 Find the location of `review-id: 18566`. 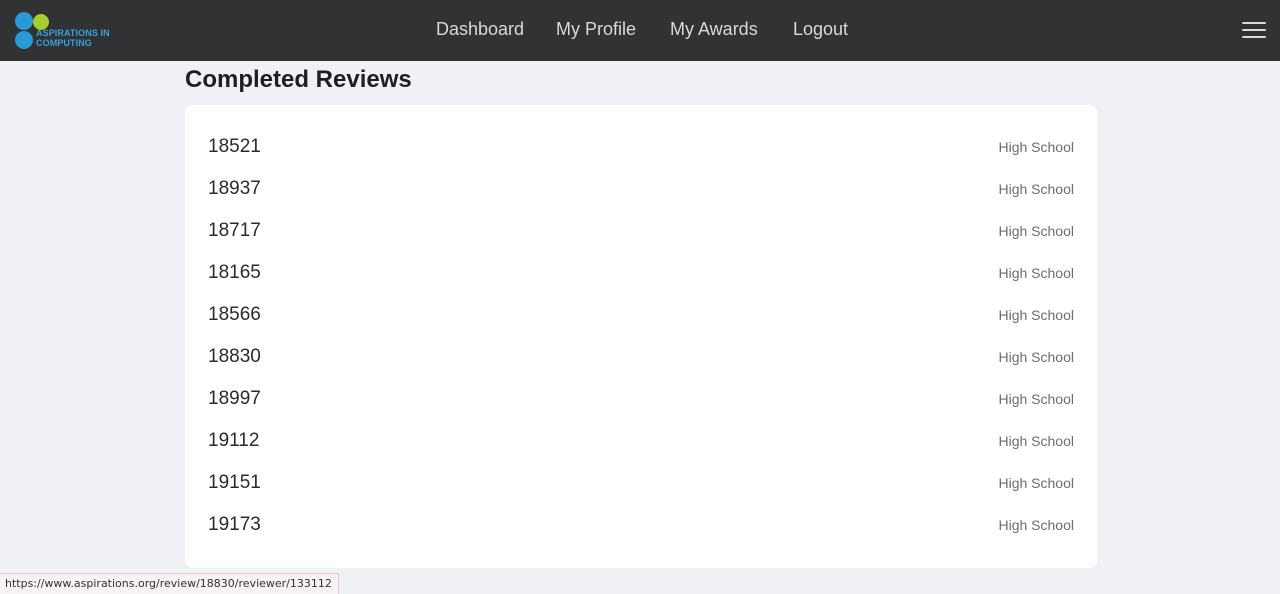

review-id: 18566 is located at coordinates (234, 315).